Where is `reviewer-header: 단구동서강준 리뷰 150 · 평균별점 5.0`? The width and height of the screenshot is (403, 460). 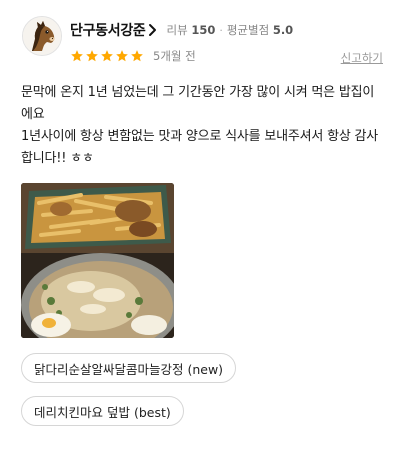 reviewer-header: 단구동서강준 리뷰 150 · 평균별점 5.0 is located at coordinates (181, 30).